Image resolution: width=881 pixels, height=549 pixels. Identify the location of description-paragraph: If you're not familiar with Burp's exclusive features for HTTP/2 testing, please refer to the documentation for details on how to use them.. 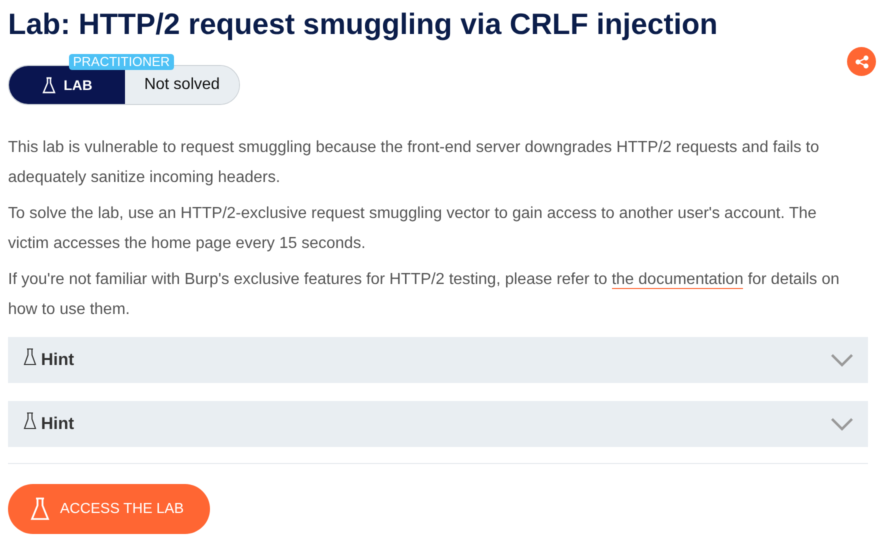
(424, 295).